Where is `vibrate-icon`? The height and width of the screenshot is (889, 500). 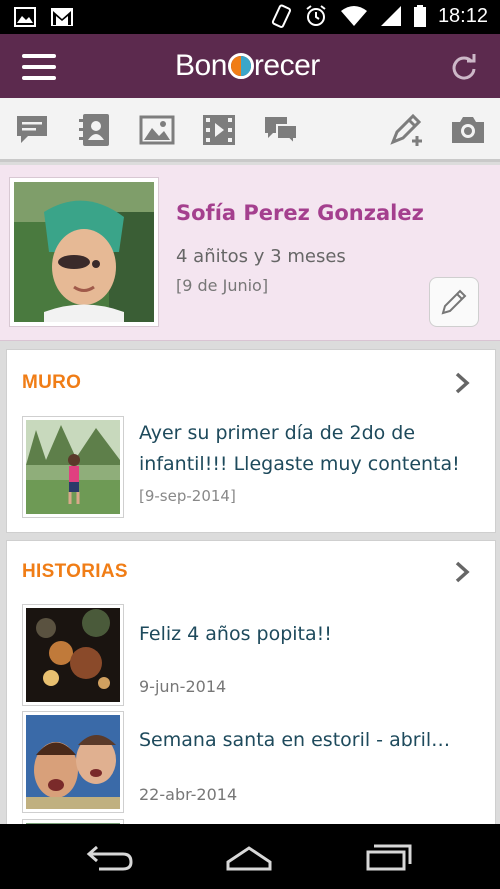
vibrate-icon is located at coordinates (281, 16).